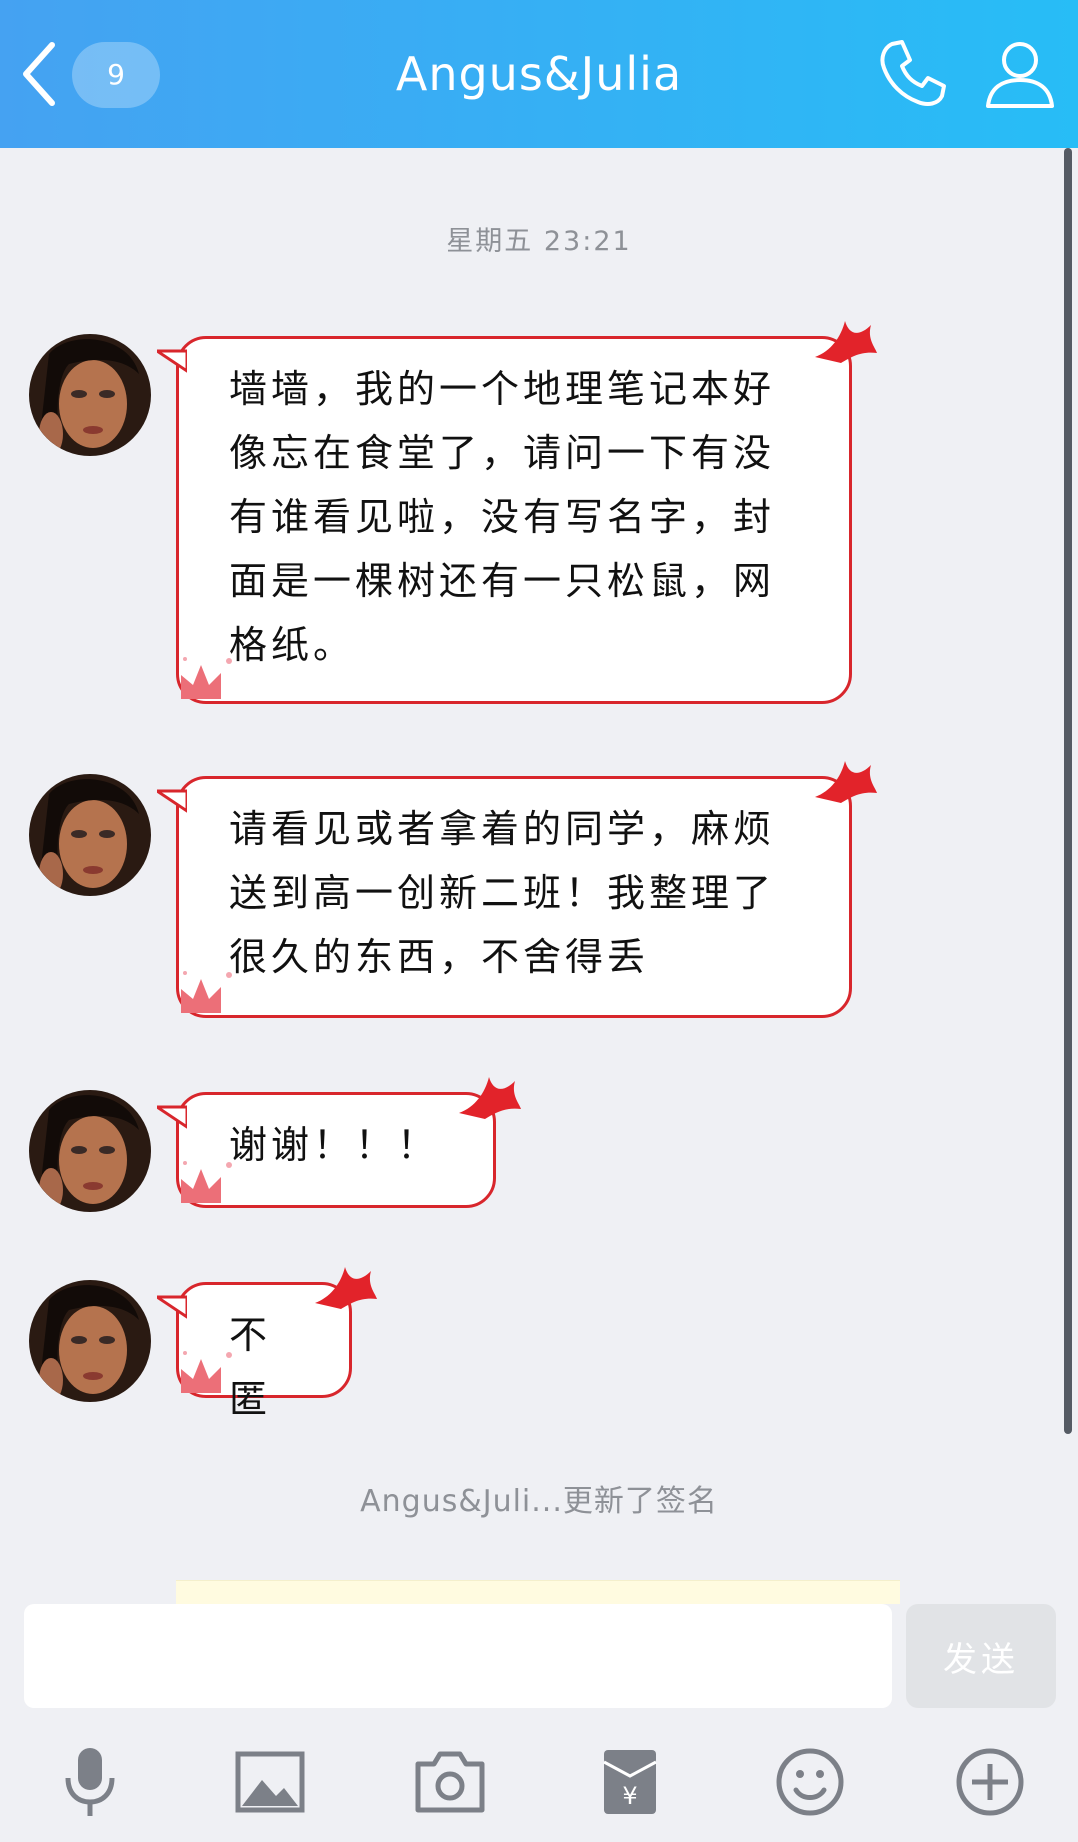 The height and width of the screenshot is (1842, 1078). I want to click on red-packet-icon: ¥, so click(630, 1782).